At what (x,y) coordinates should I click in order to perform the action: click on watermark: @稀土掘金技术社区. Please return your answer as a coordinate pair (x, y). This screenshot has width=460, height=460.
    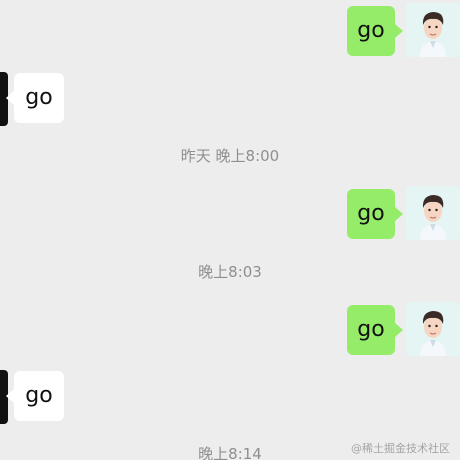
    Looking at the image, I should click on (400, 448).